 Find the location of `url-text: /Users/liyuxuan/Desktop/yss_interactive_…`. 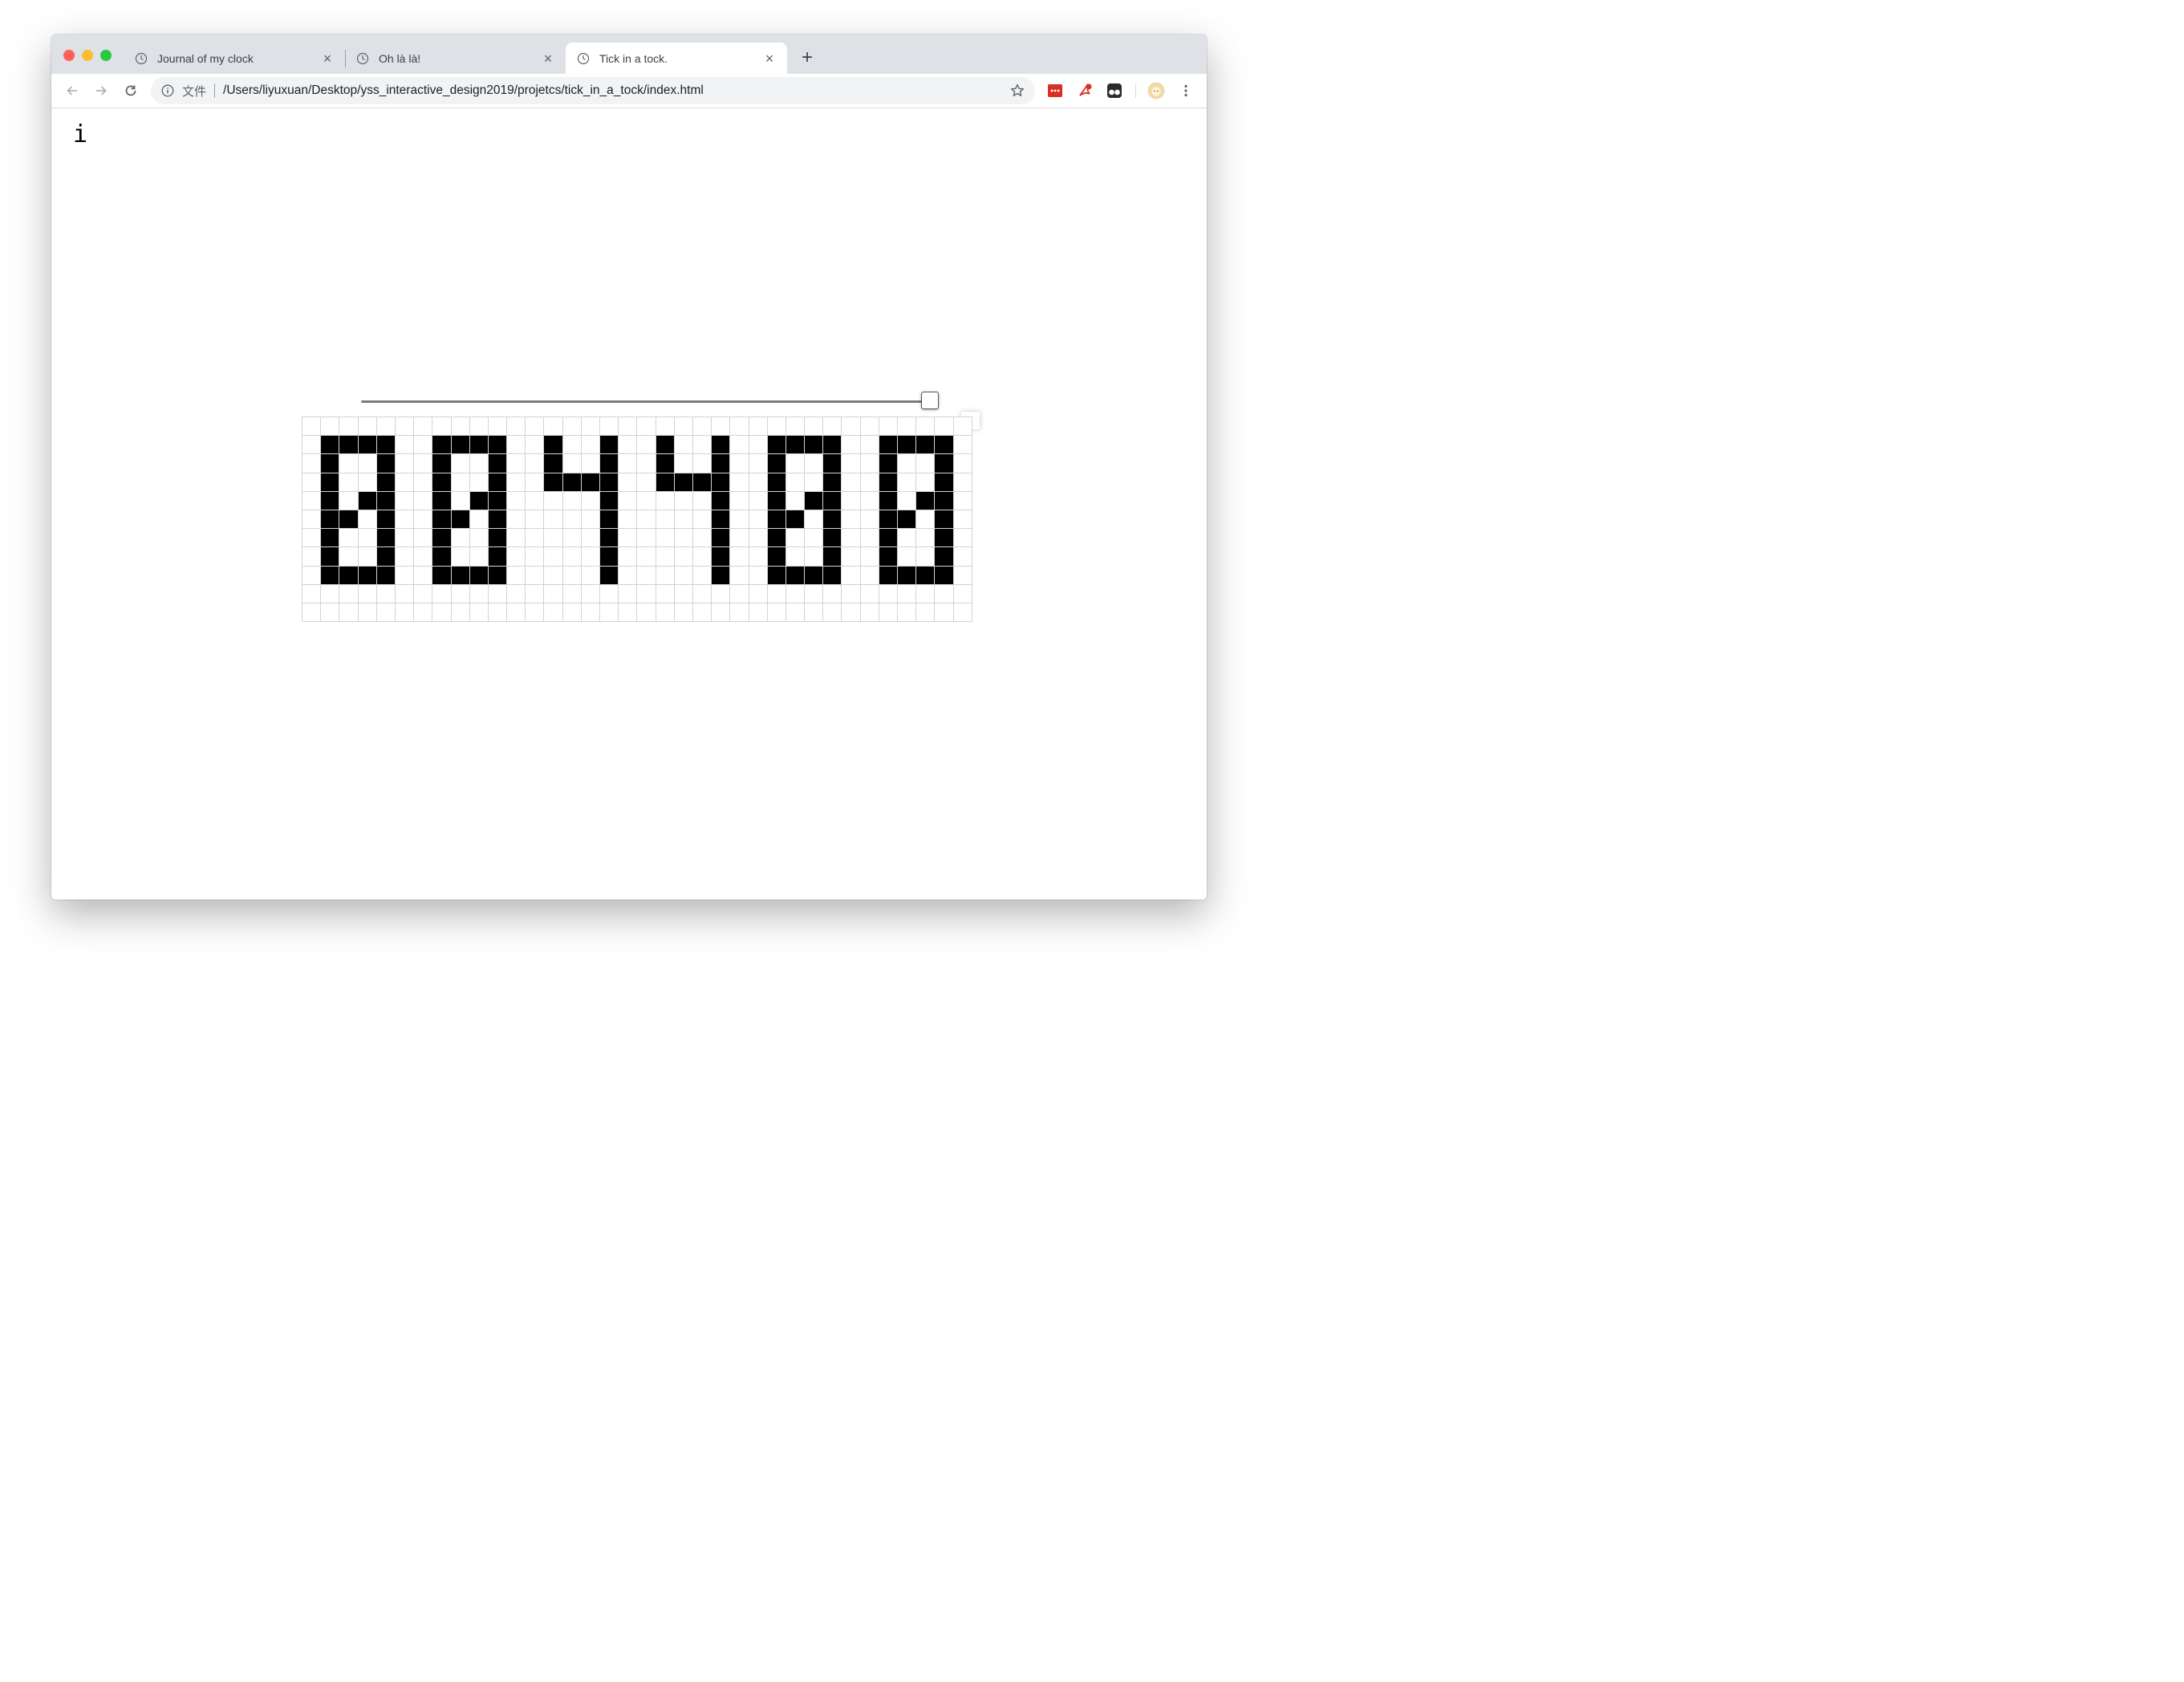

url-text: /Users/liyuxuan/Desktop/yss_interactive_… is located at coordinates (616, 90).